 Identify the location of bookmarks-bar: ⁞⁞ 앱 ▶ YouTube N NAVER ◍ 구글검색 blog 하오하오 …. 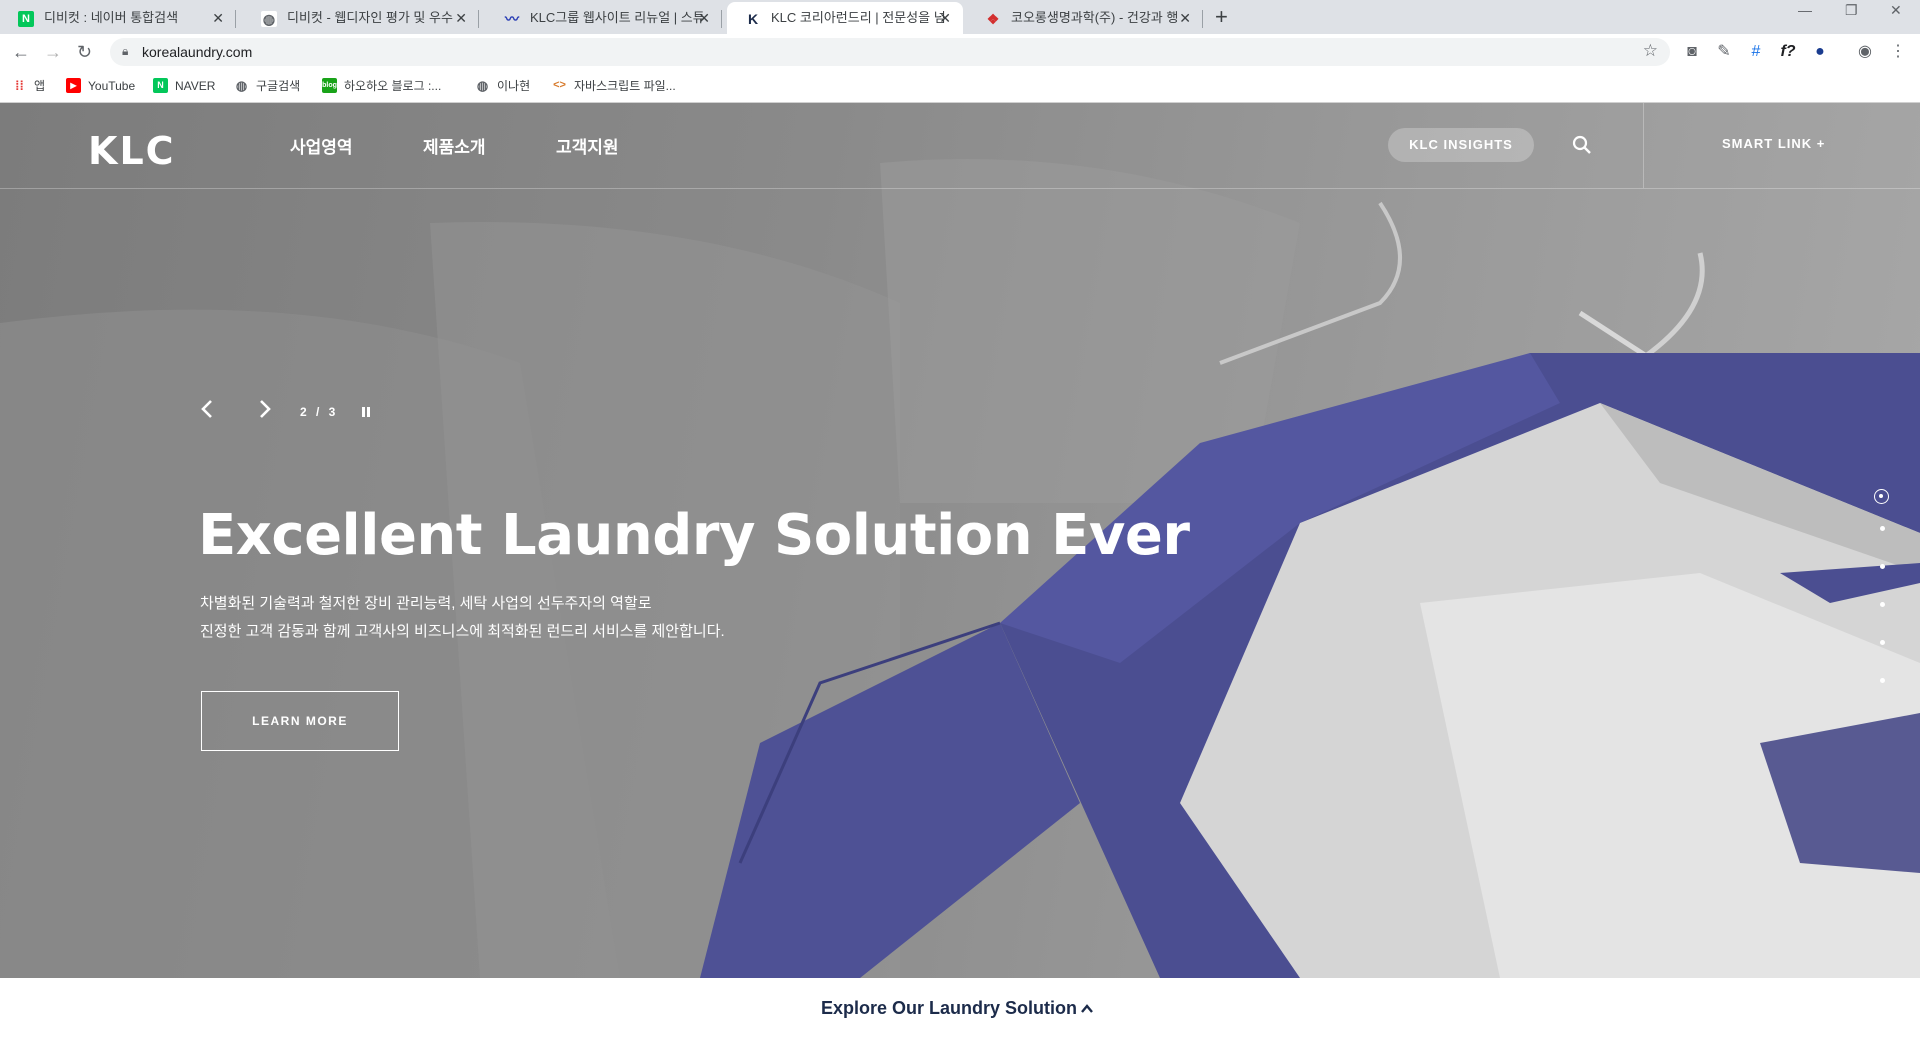
(960, 86).